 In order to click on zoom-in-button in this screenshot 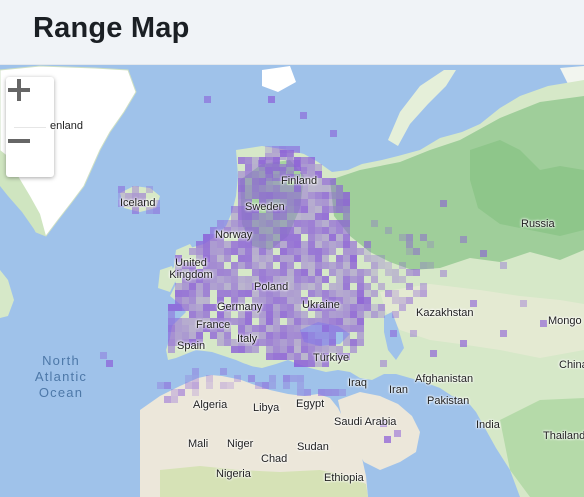, I will do `click(30, 101)`.